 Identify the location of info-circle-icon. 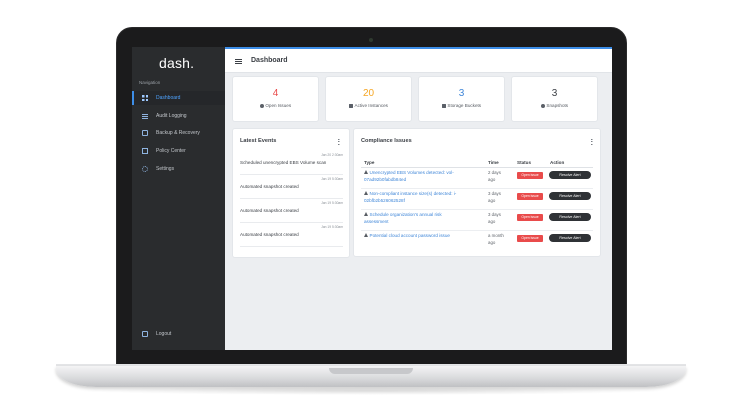
(261, 105).